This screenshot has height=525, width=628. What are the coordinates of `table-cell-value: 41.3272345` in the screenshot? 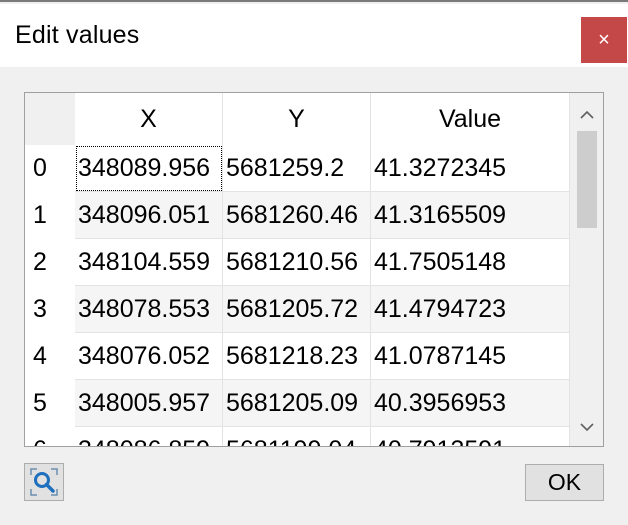 It's located at (470, 168).